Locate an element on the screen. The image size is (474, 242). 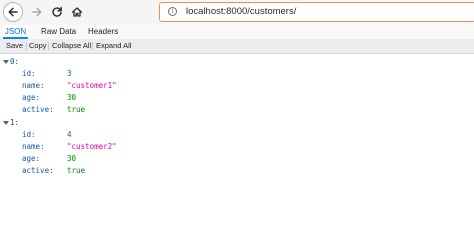
info-icon: i is located at coordinates (172, 11).